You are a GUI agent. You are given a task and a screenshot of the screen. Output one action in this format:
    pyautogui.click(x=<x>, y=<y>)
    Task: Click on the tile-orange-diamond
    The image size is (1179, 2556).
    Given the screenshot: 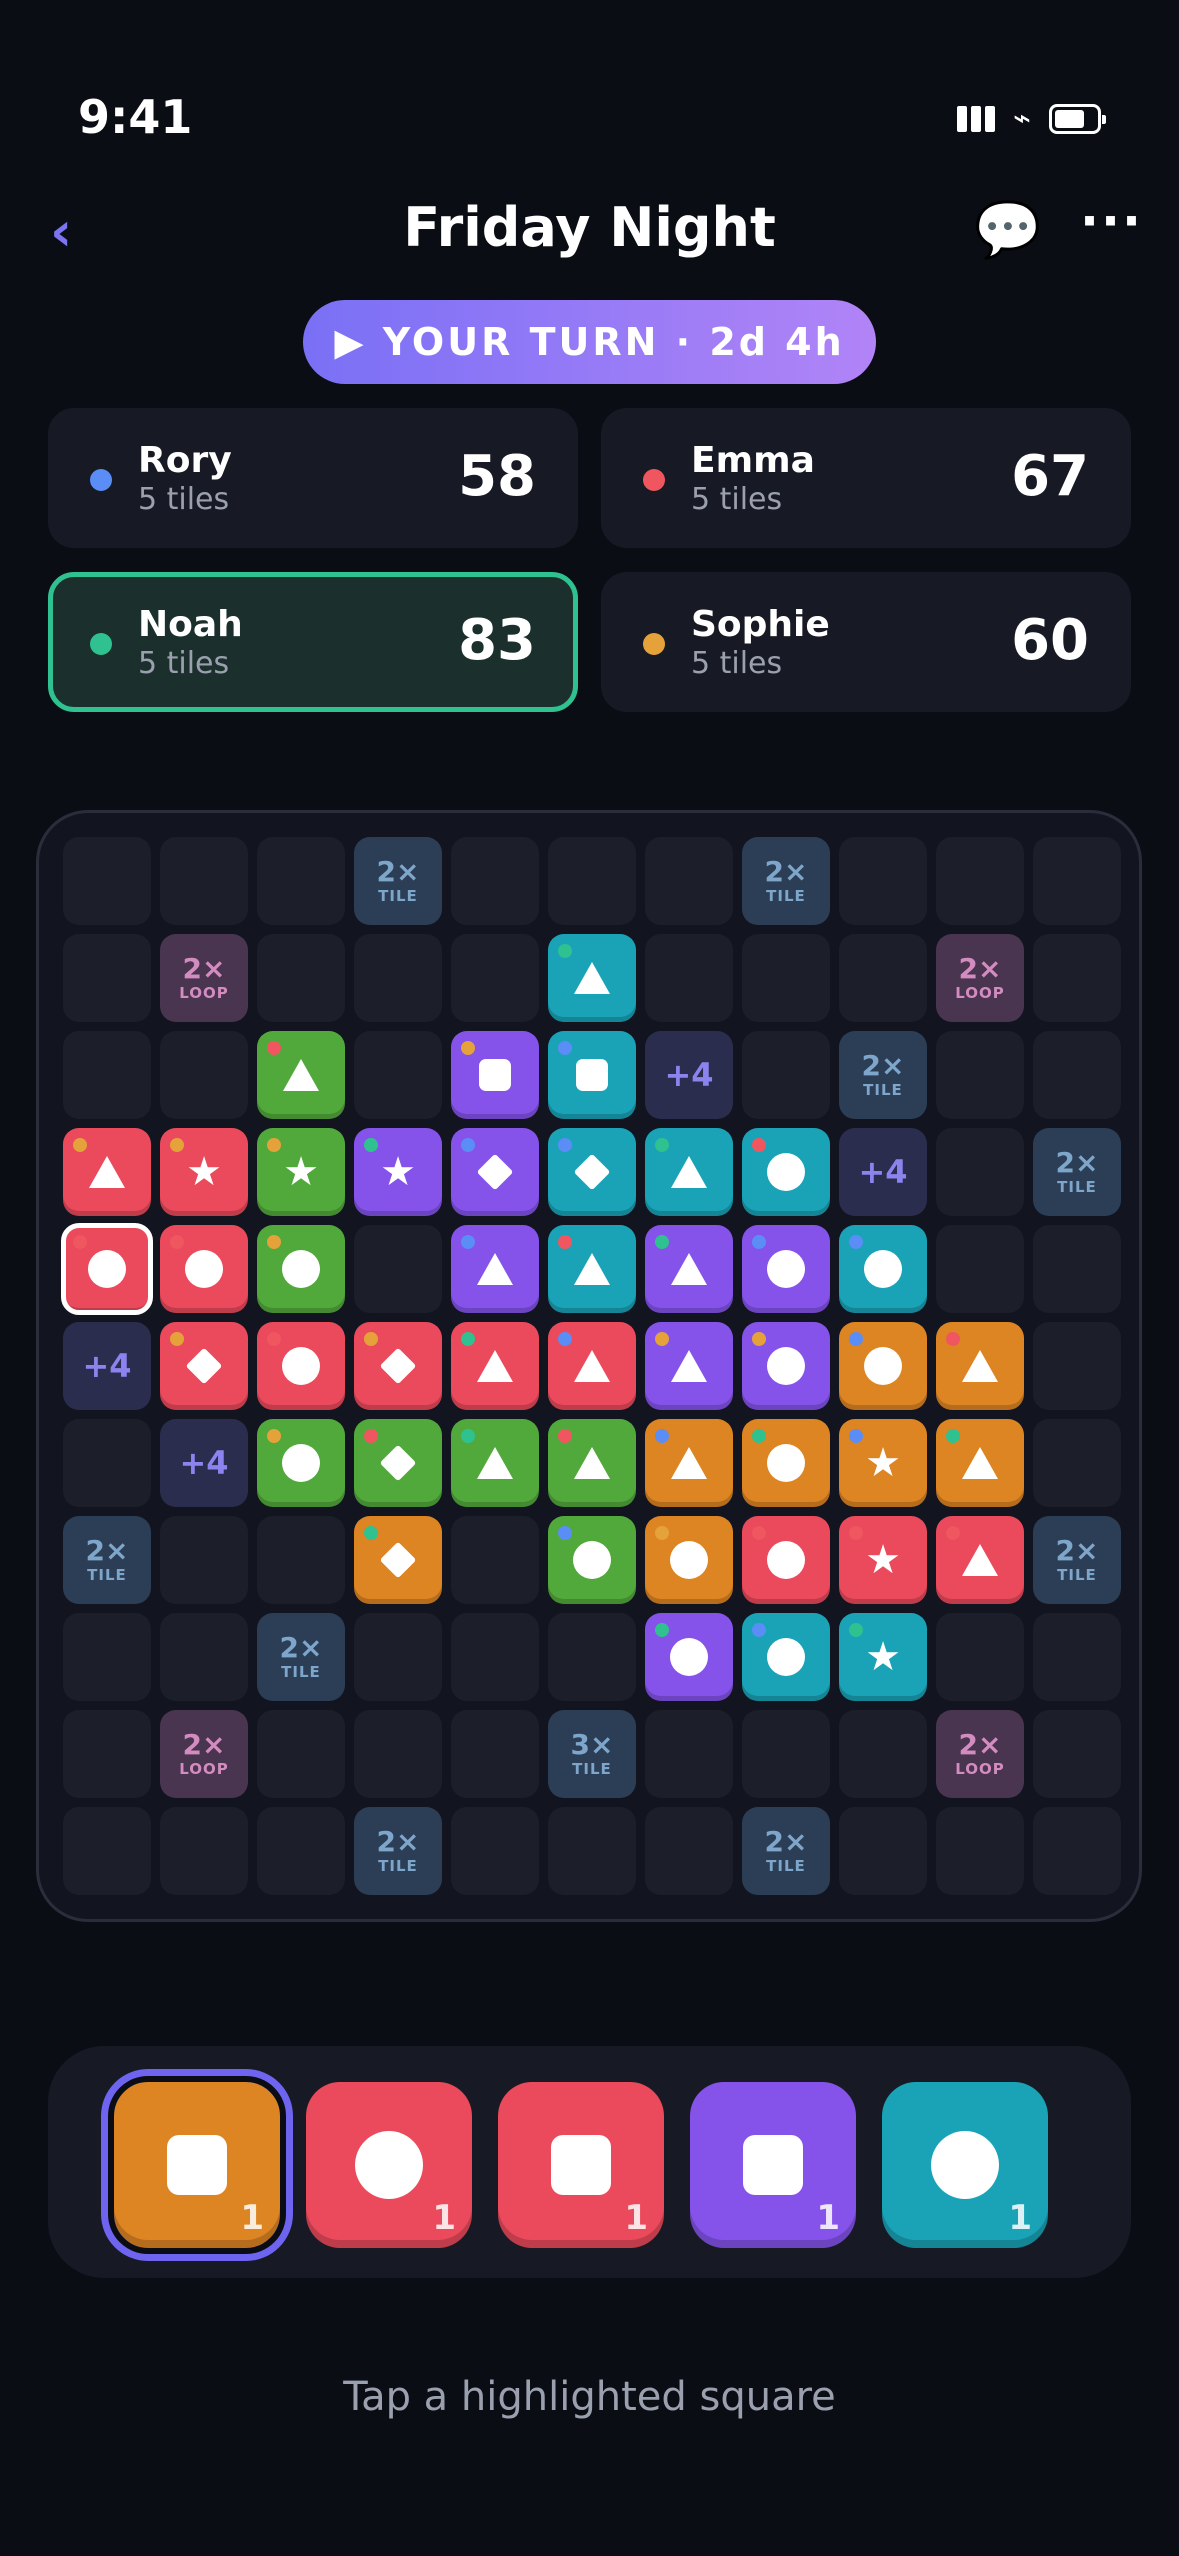 What is the action you would take?
    pyautogui.click(x=398, y=1560)
    